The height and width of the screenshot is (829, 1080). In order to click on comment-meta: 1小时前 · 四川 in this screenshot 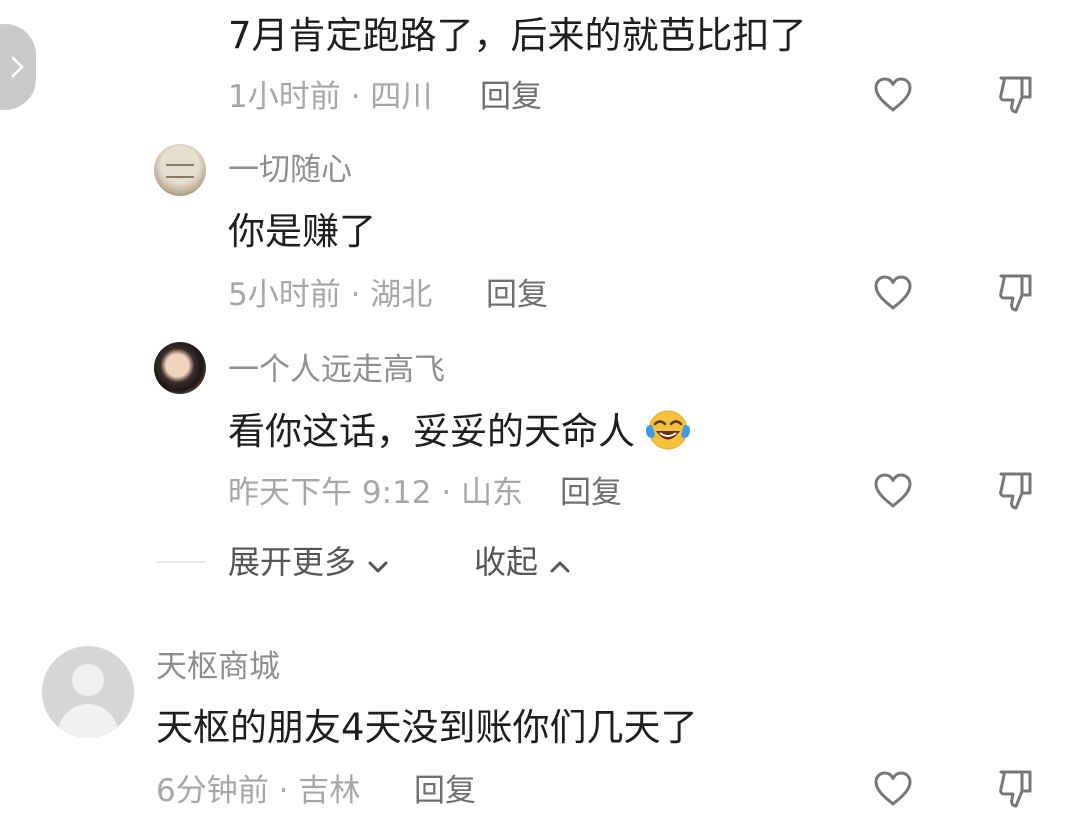, I will do `click(330, 97)`.